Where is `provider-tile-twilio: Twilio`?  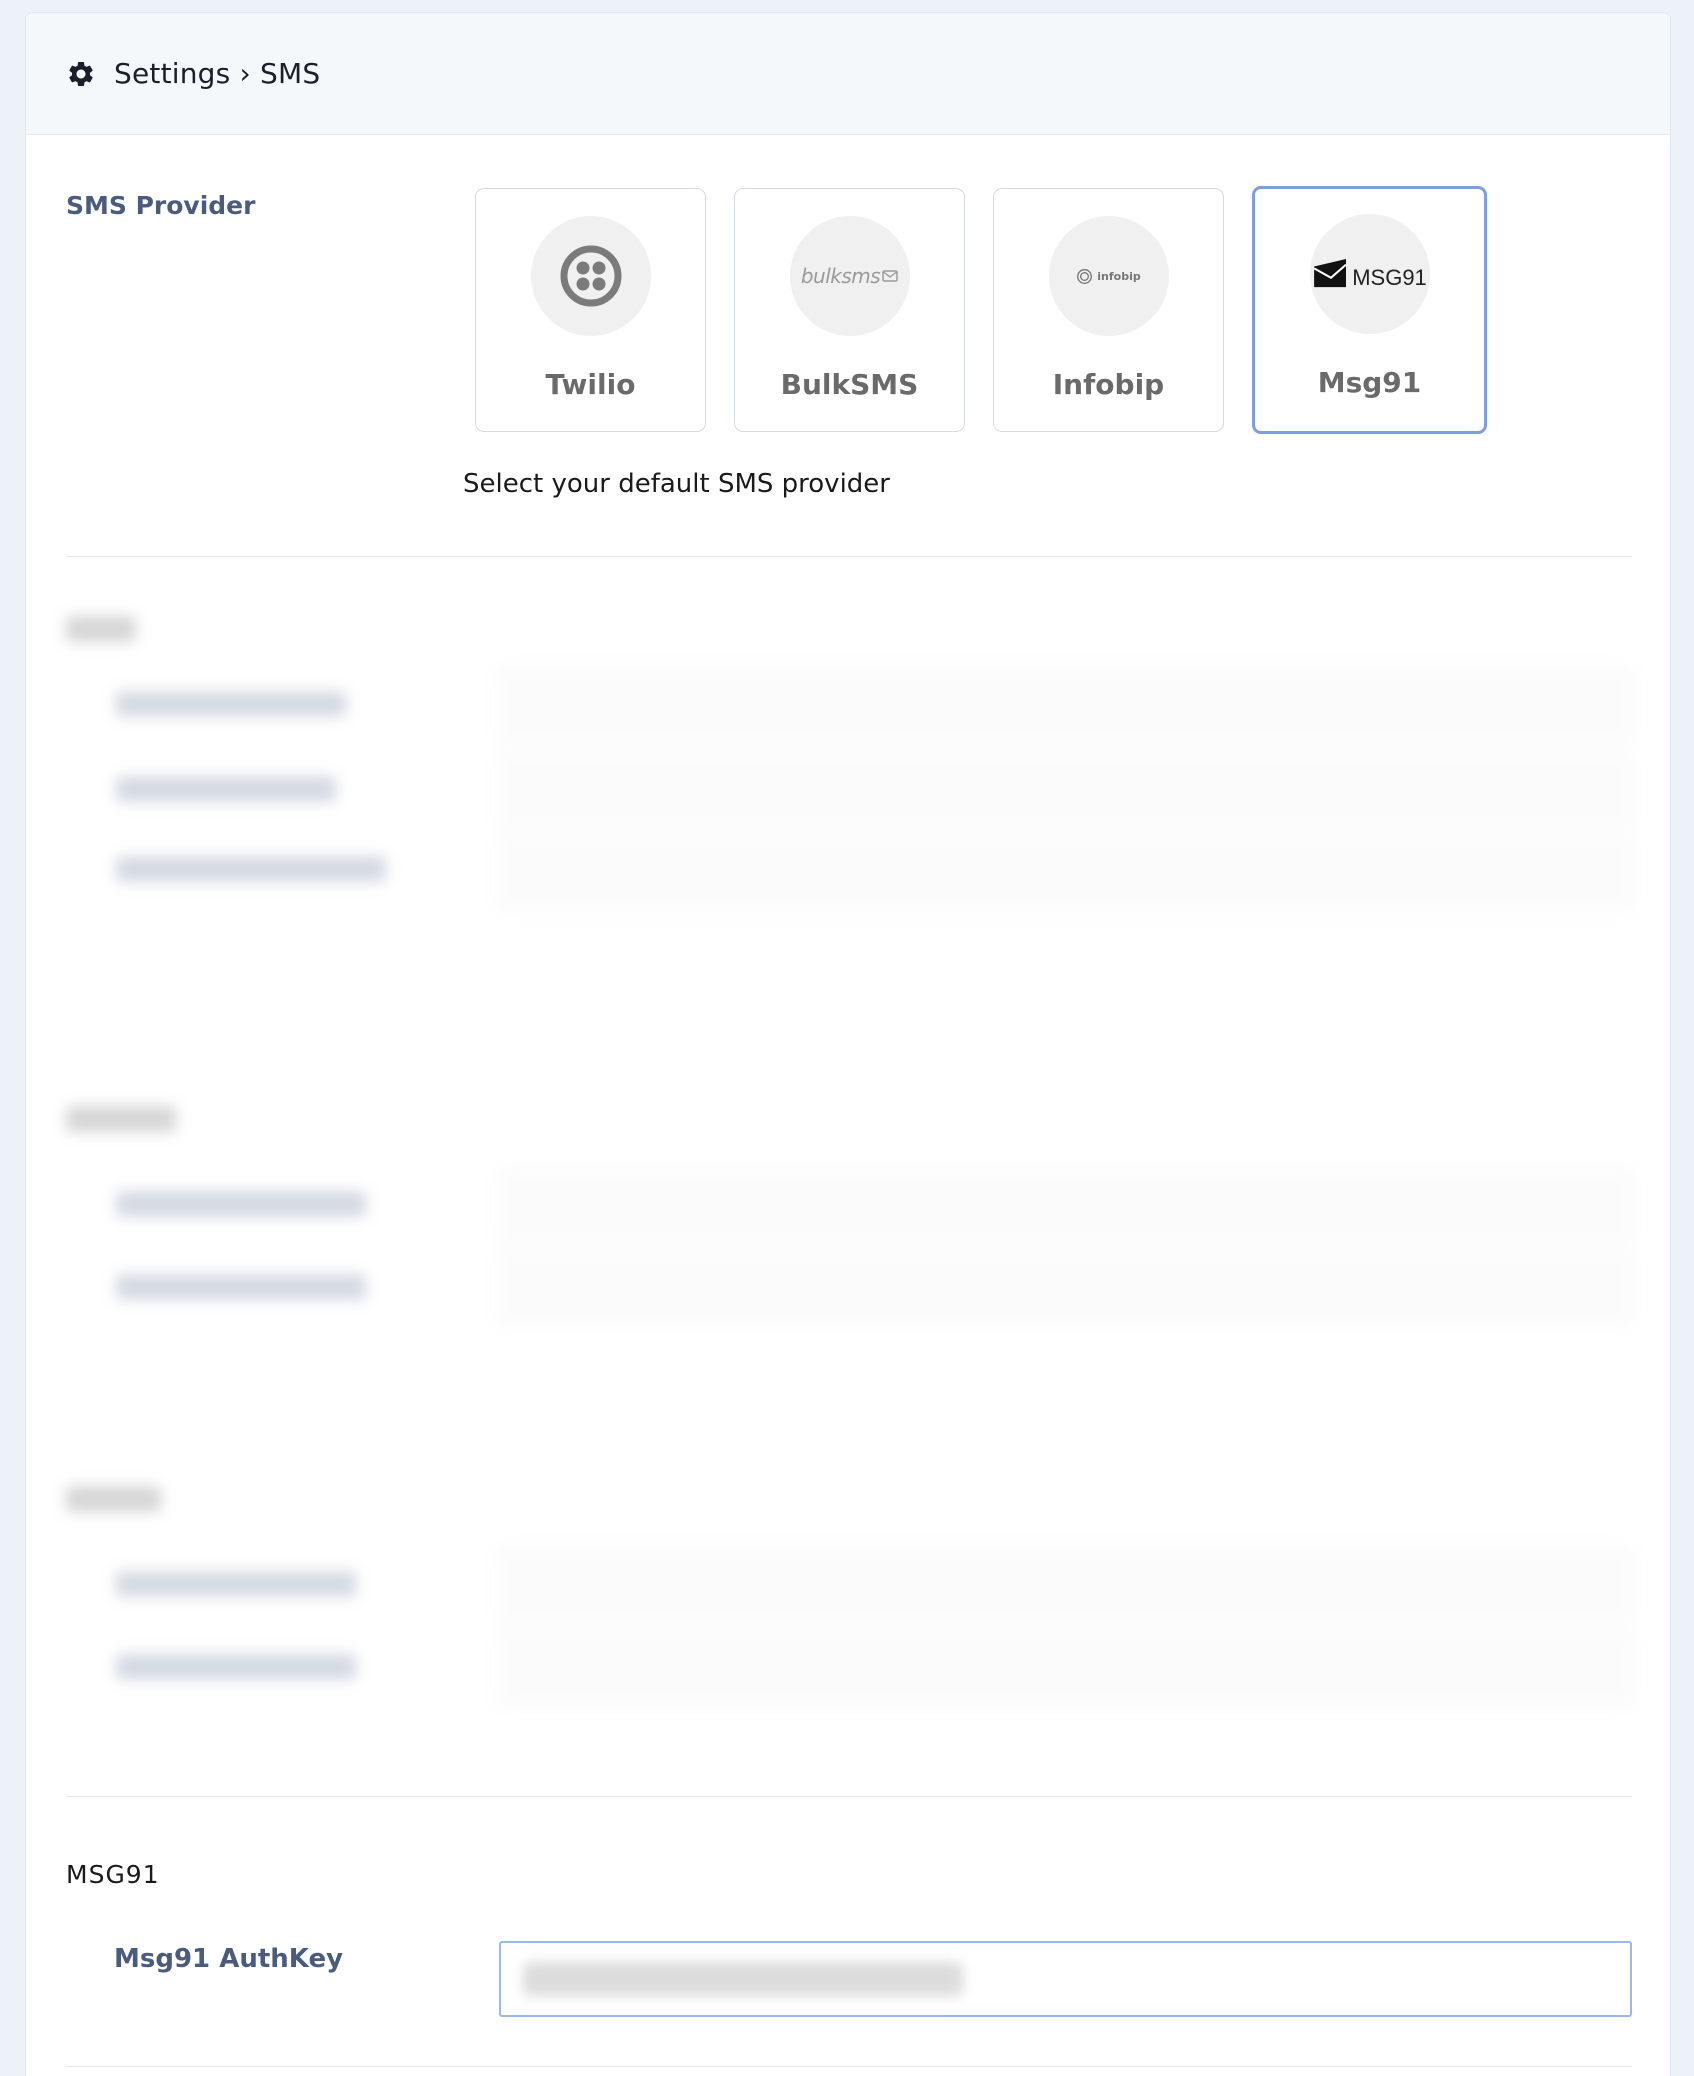 provider-tile-twilio: Twilio is located at coordinates (590, 310).